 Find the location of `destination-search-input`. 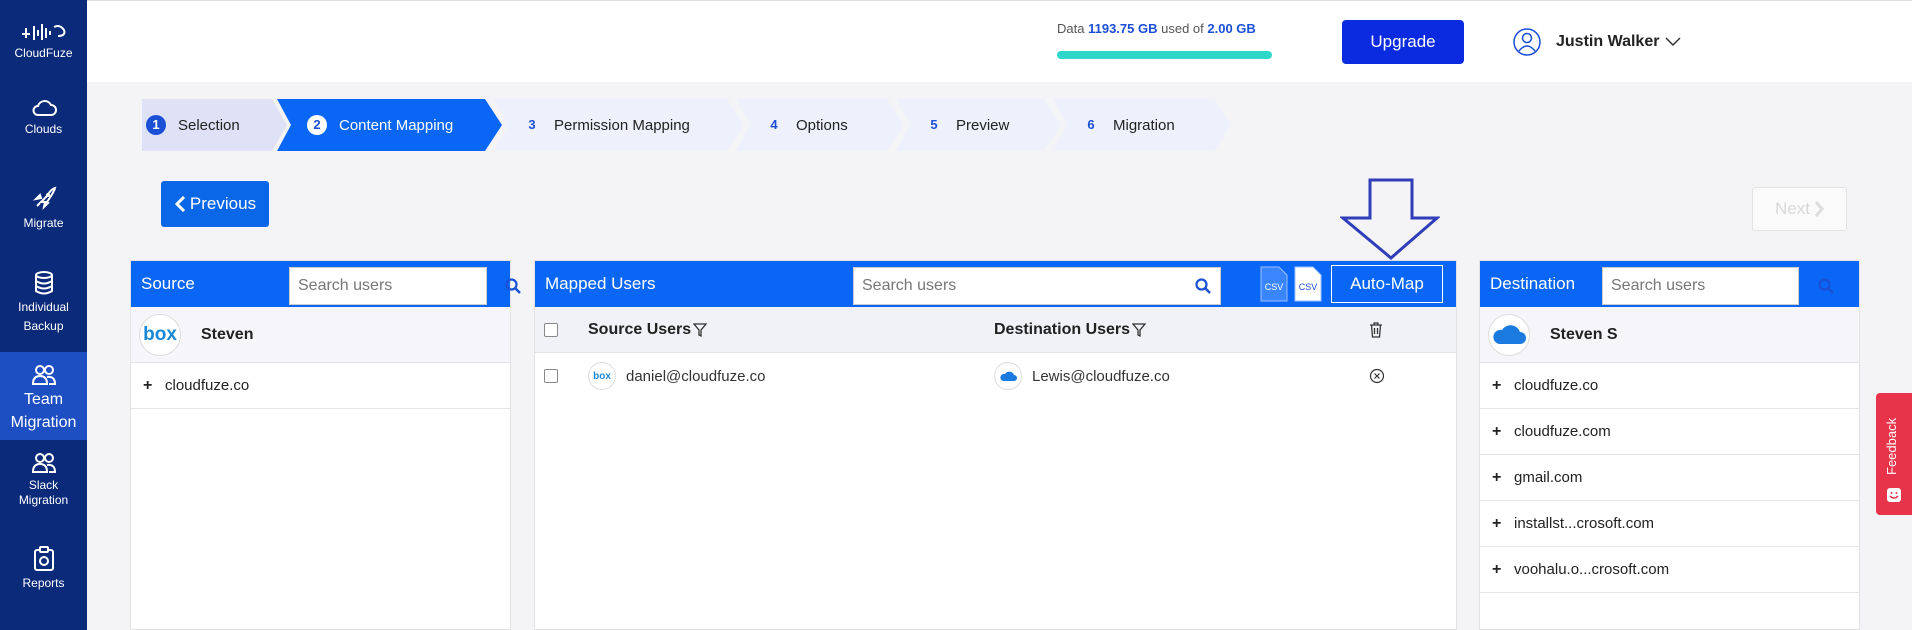

destination-search-input is located at coordinates (1710, 286).